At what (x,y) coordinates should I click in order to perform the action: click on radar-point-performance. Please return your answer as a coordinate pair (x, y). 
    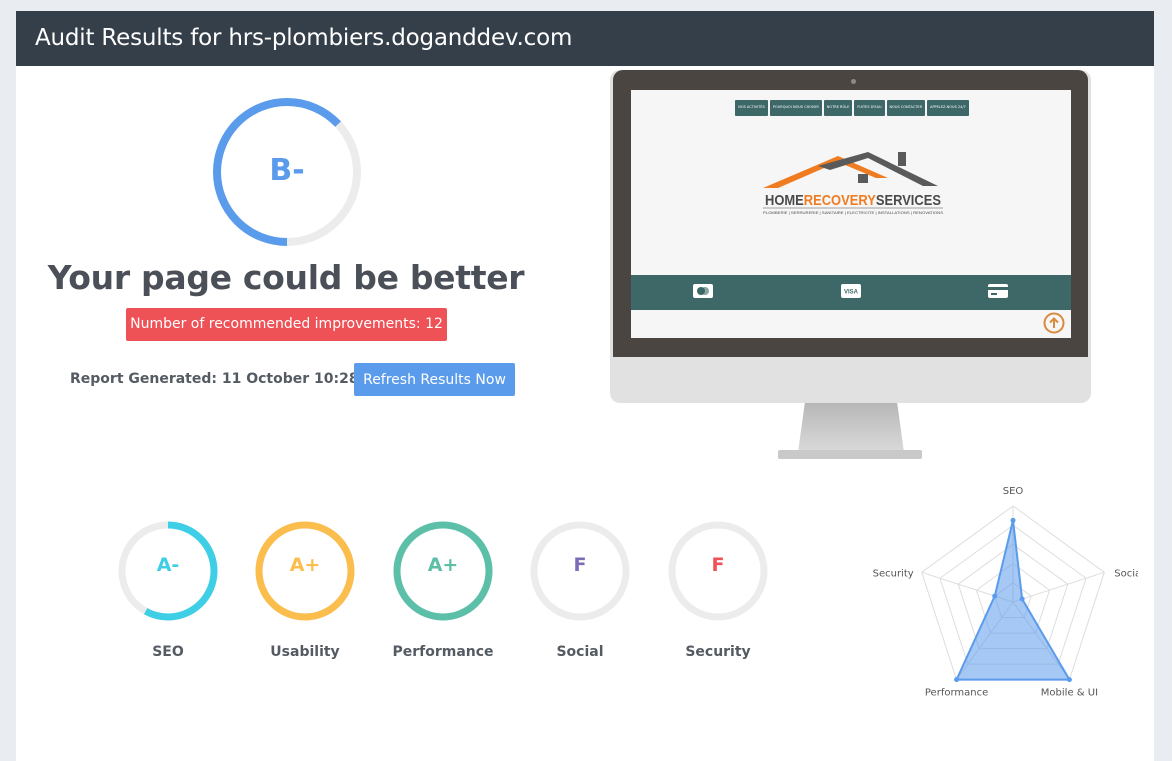
    Looking at the image, I should click on (957, 680).